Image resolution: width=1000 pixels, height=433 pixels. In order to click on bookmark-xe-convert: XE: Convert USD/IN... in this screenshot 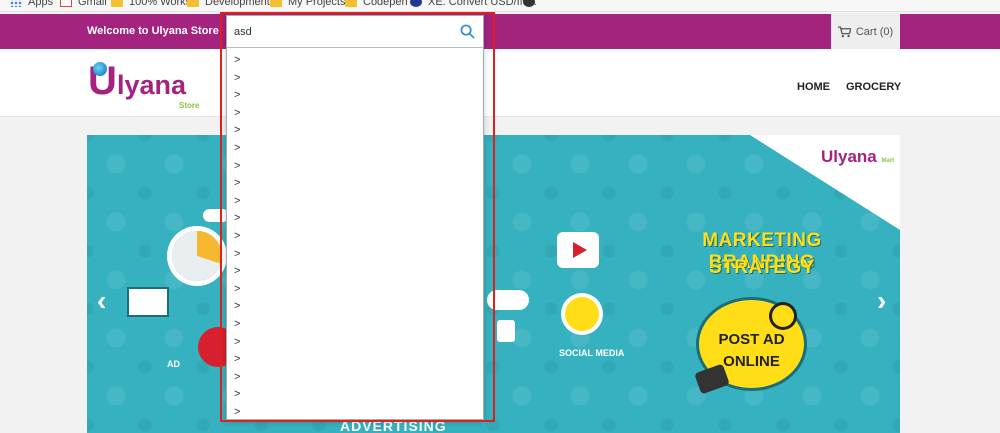, I will do `click(473, 4)`.